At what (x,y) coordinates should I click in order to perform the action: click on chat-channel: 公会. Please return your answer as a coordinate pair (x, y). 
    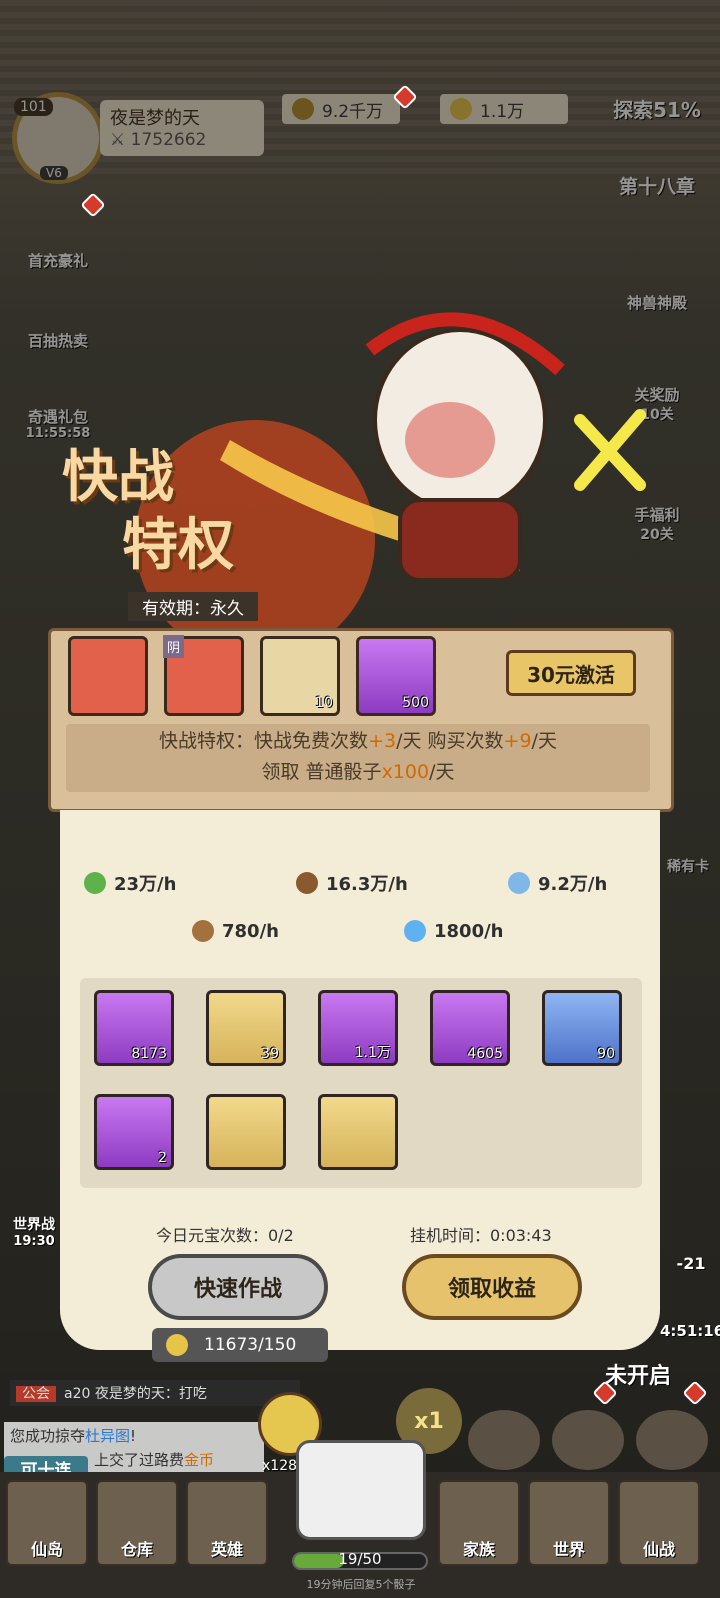
    Looking at the image, I should click on (36, 1394).